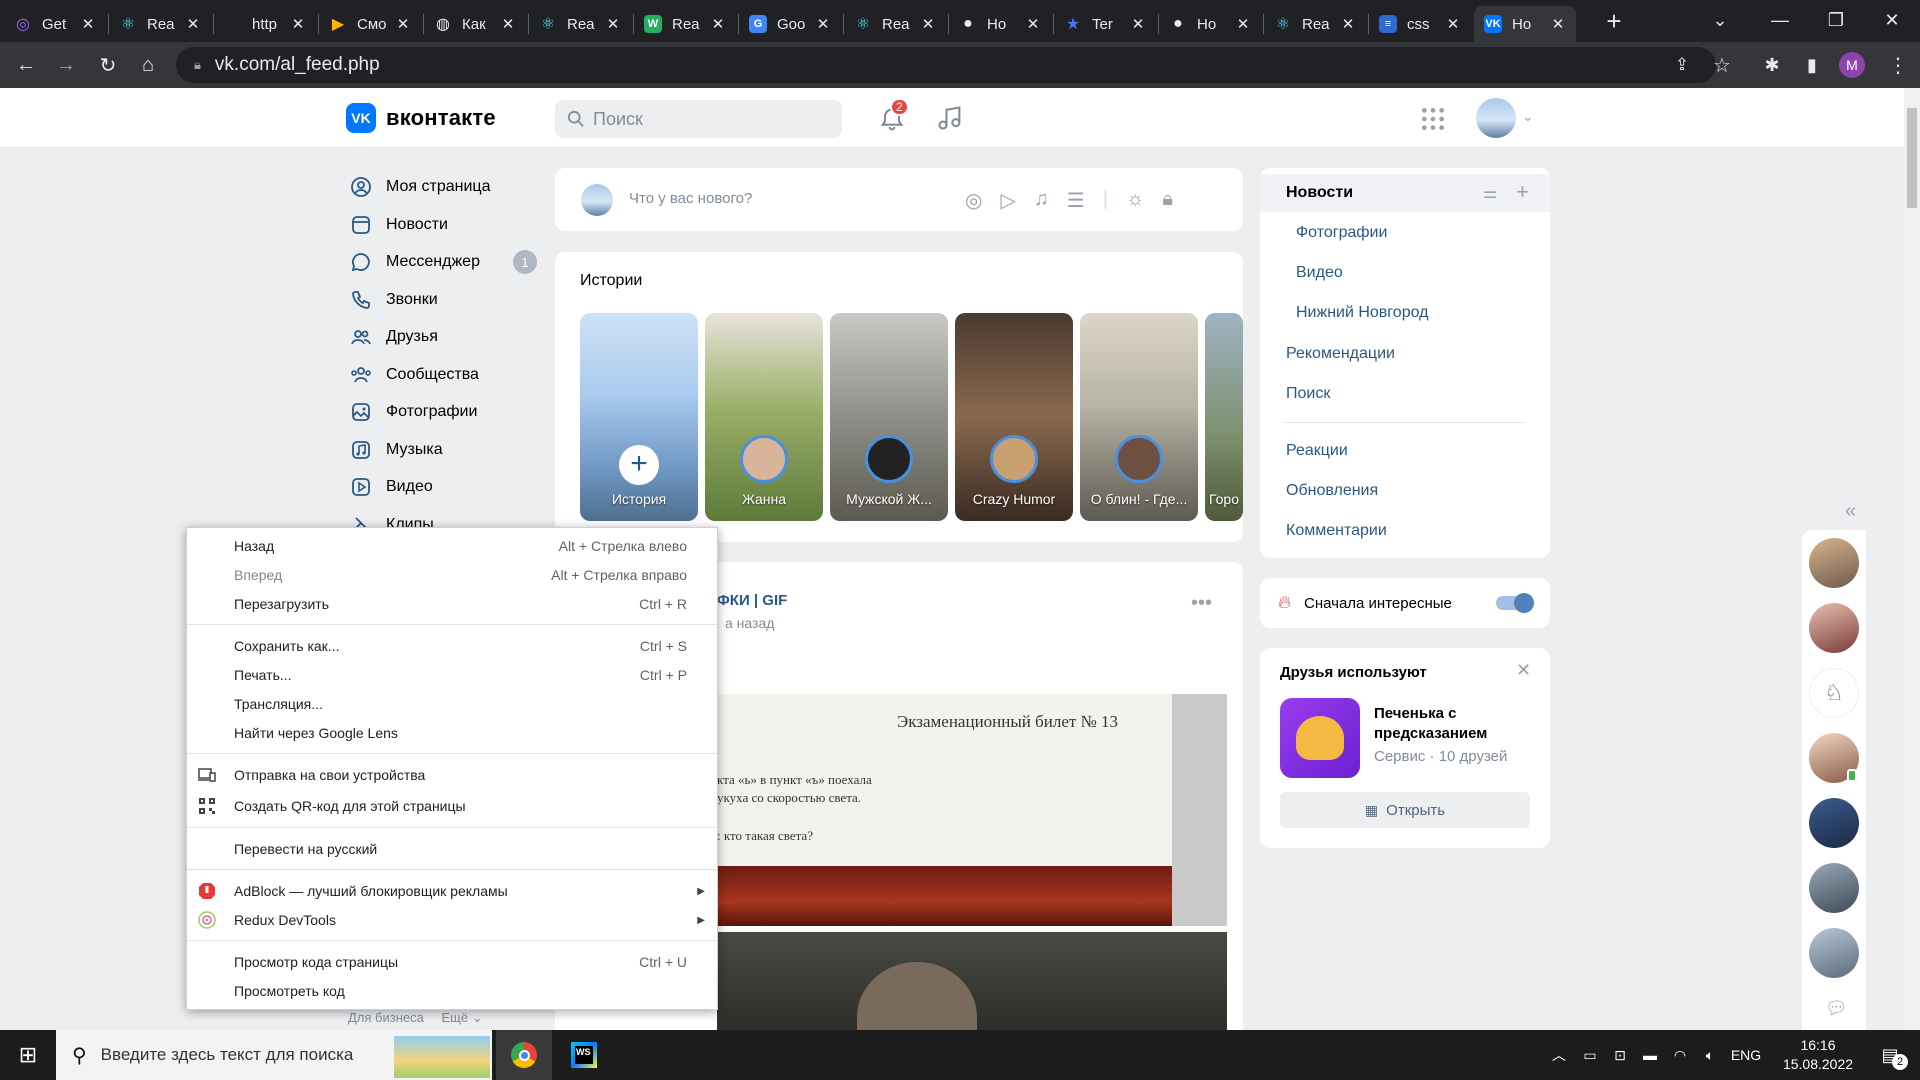  Describe the element at coordinates (1135, 200) in the screenshot. I see `lightbulb-icon: ☼` at that location.